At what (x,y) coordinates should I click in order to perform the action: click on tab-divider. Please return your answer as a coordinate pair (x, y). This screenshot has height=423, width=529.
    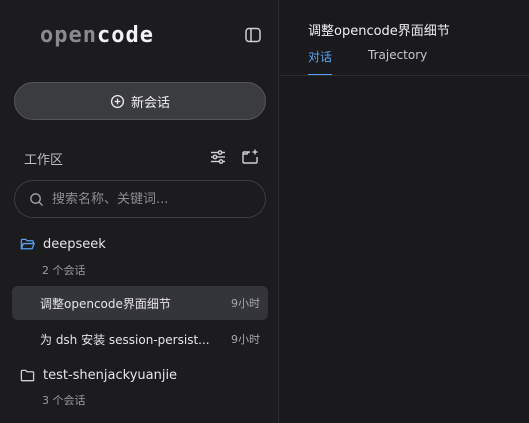
    Looking at the image, I should click on (404, 75).